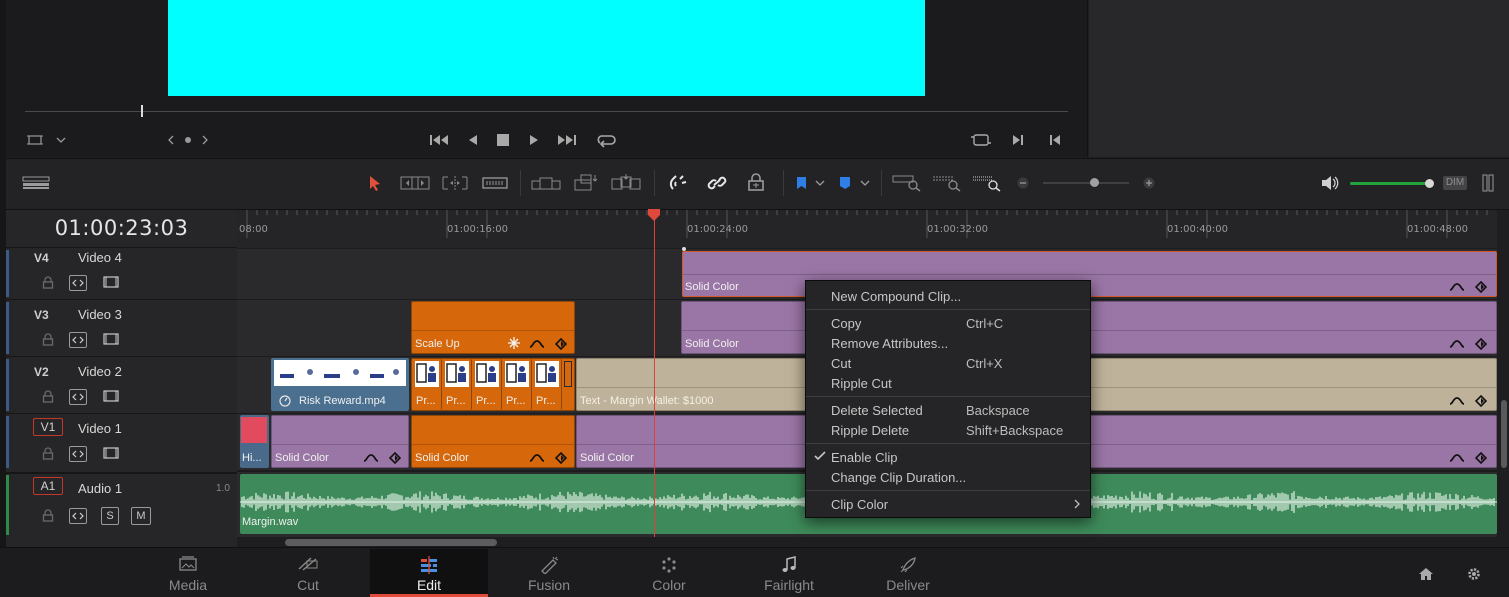  What do you see at coordinates (626, 182) in the screenshot?
I see `replace-clip-icon` at bounding box center [626, 182].